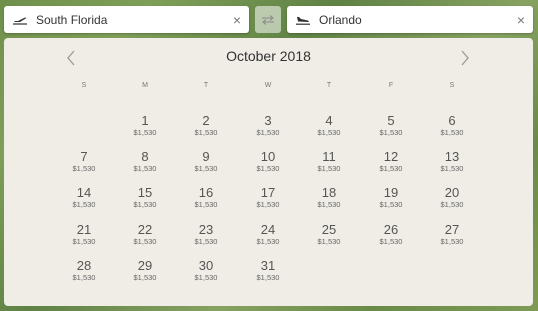 This screenshot has height=311, width=538. Describe the element at coordinates (21, 20) in the screenshot. I see `plane-takeoff-icon` at that location.